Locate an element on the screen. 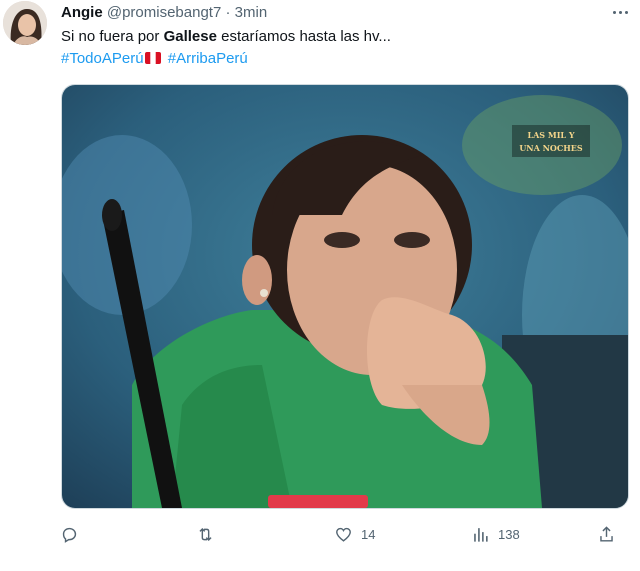  peru-flag-icon is located at coordinates (152, 58).